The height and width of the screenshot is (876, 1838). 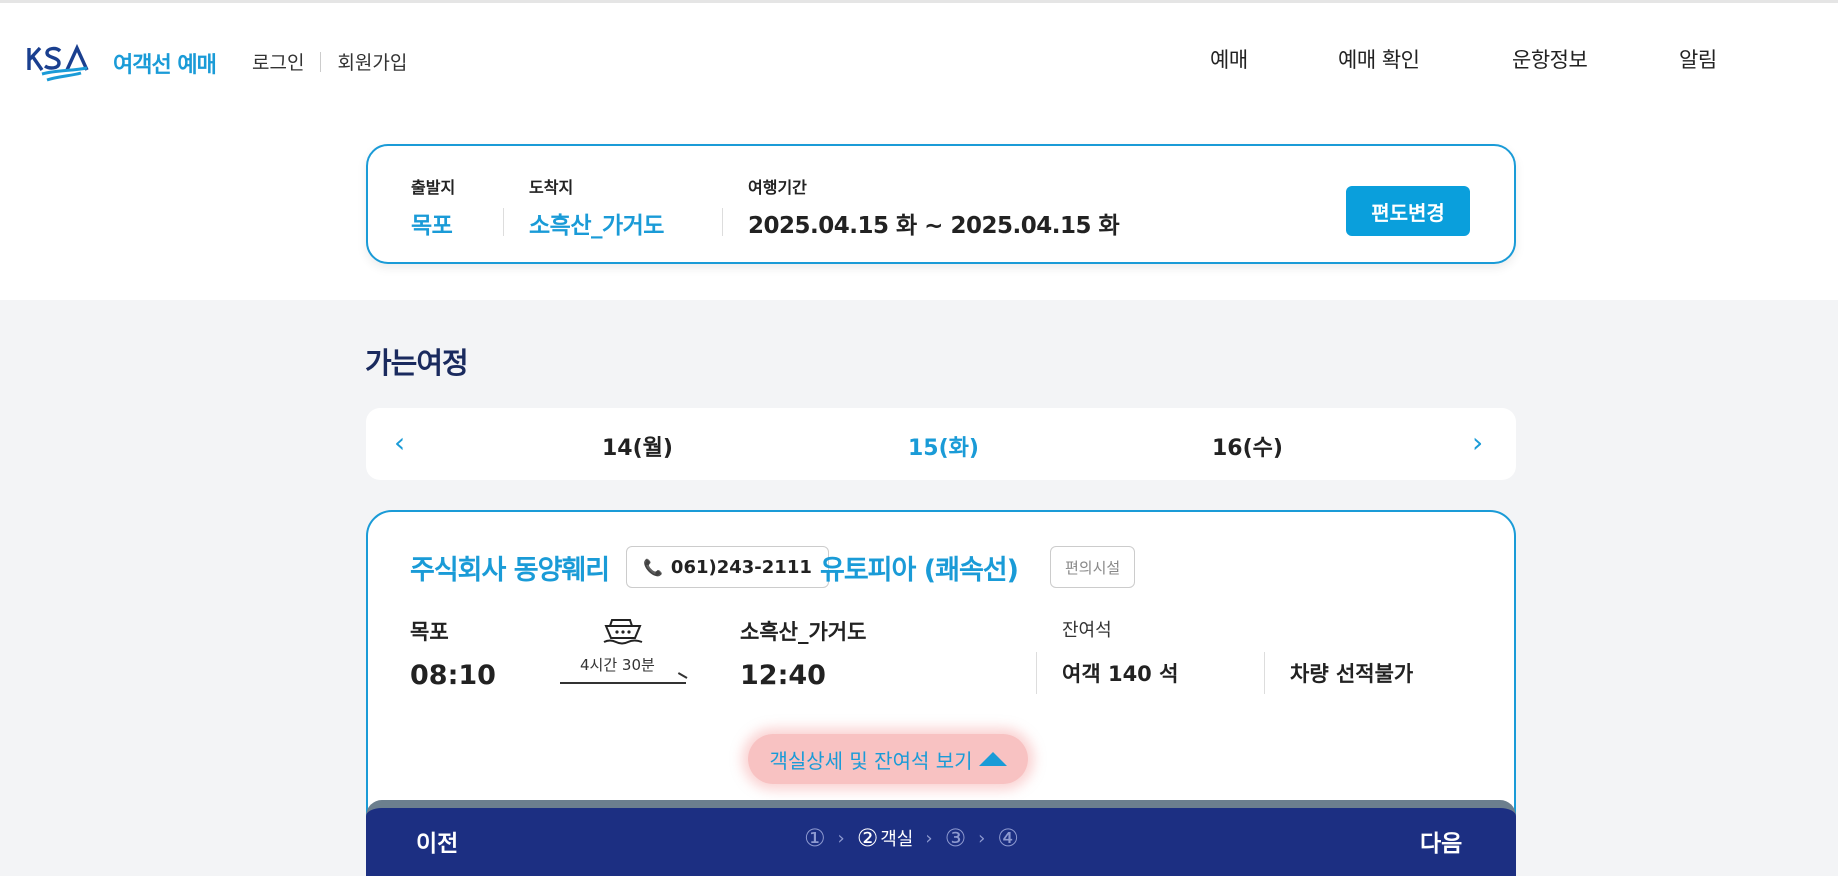 I want to click on phone-button: 📞 061)243-2111, so click(x=727, y=567).